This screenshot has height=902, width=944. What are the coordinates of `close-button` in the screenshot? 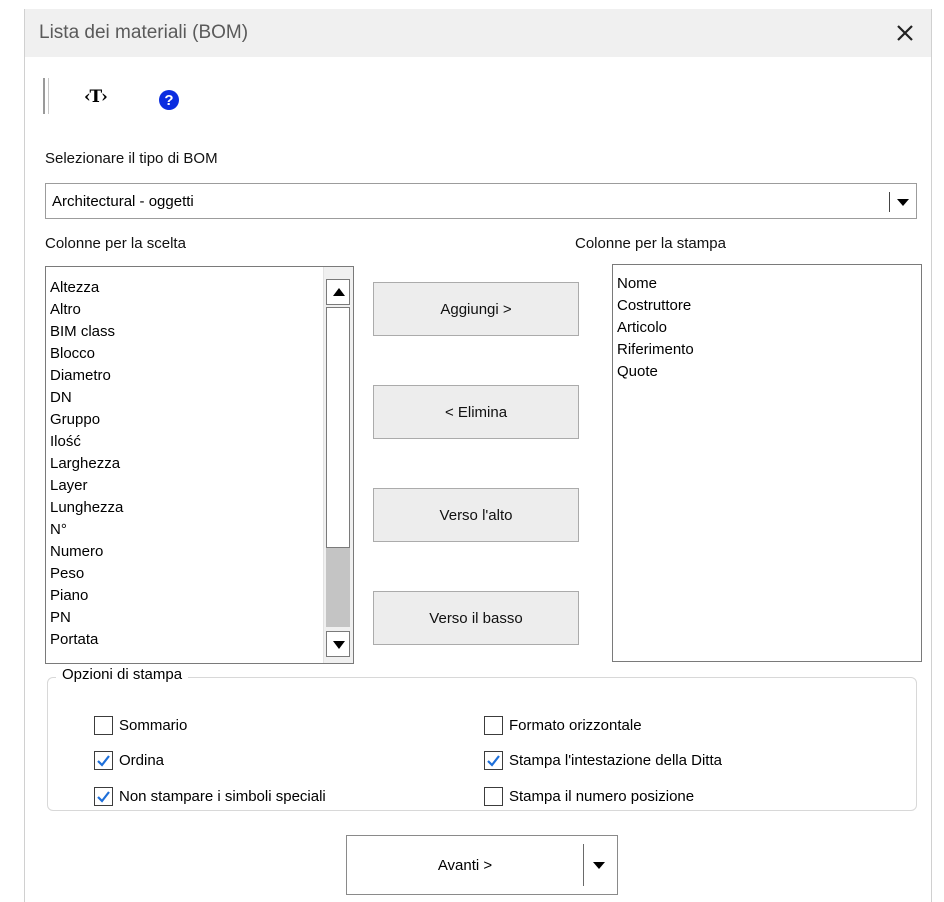 It's located at (905, 33).